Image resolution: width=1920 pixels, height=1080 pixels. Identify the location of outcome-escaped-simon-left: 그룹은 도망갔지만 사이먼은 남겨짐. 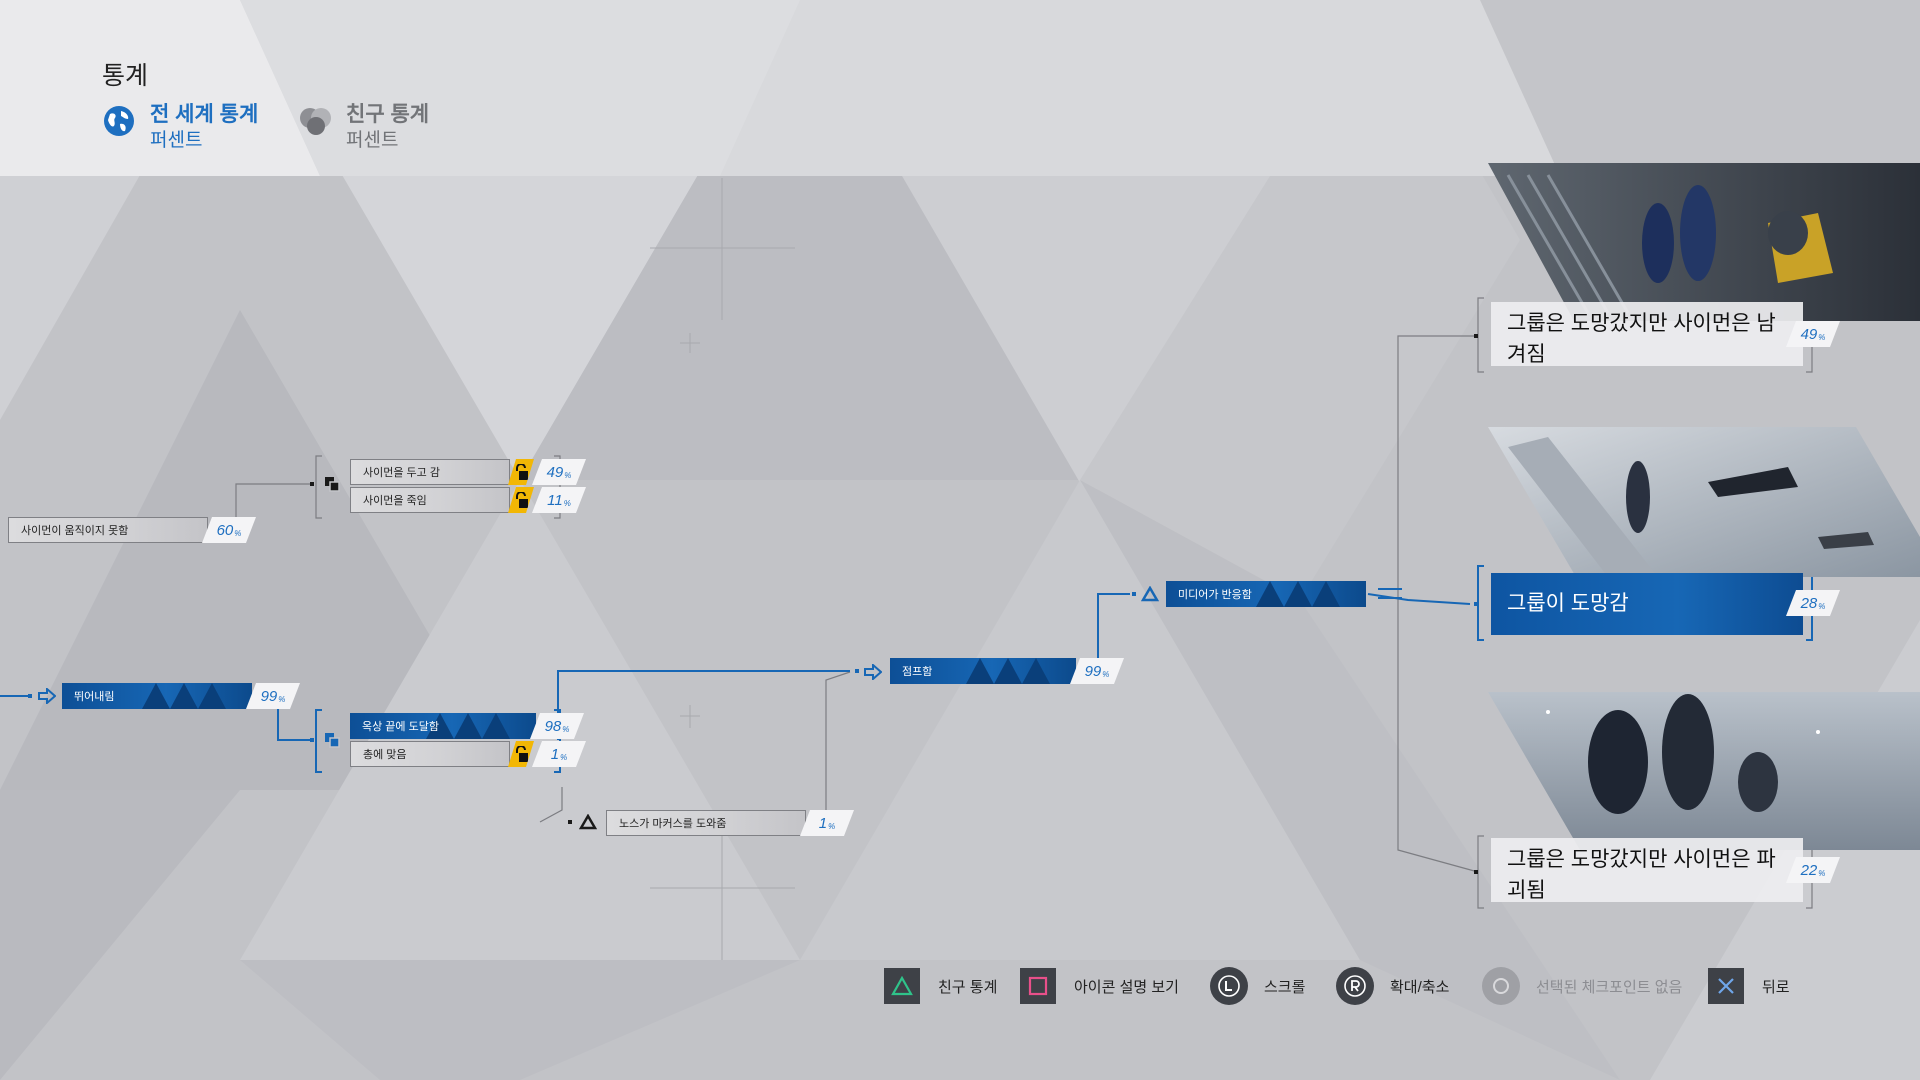
(1647, 334).